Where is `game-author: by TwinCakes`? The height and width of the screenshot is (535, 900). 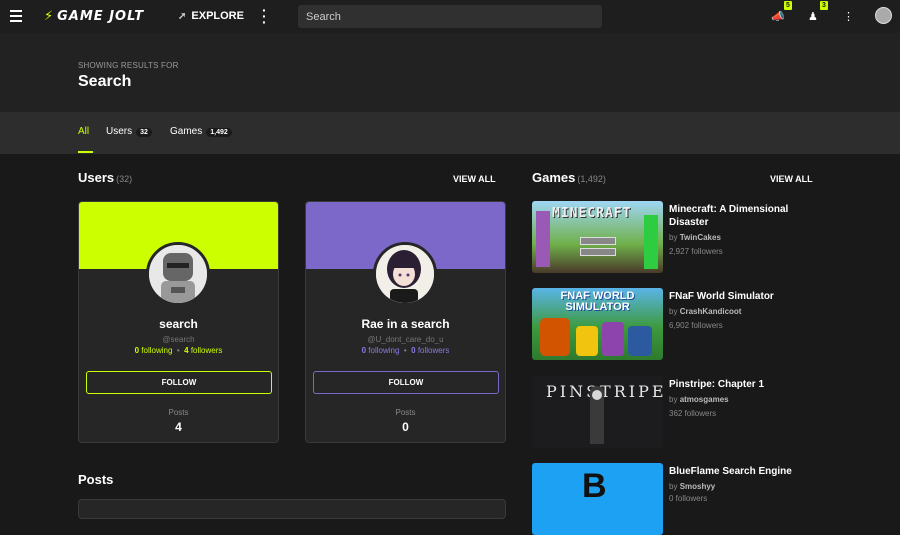
game-author: by TwinCakes is located at coordinates (695, 237).